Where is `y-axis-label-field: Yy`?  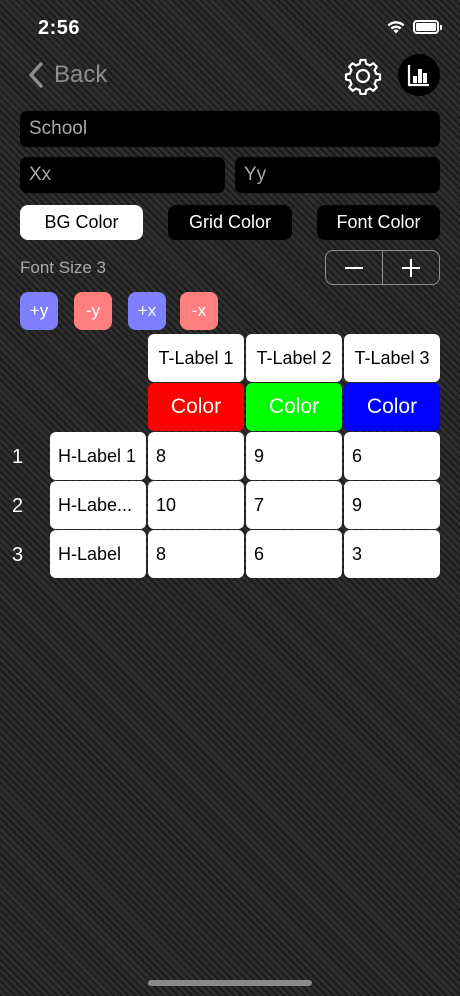
y-axis-label-field: Yy is located at coordinates (337, 175).